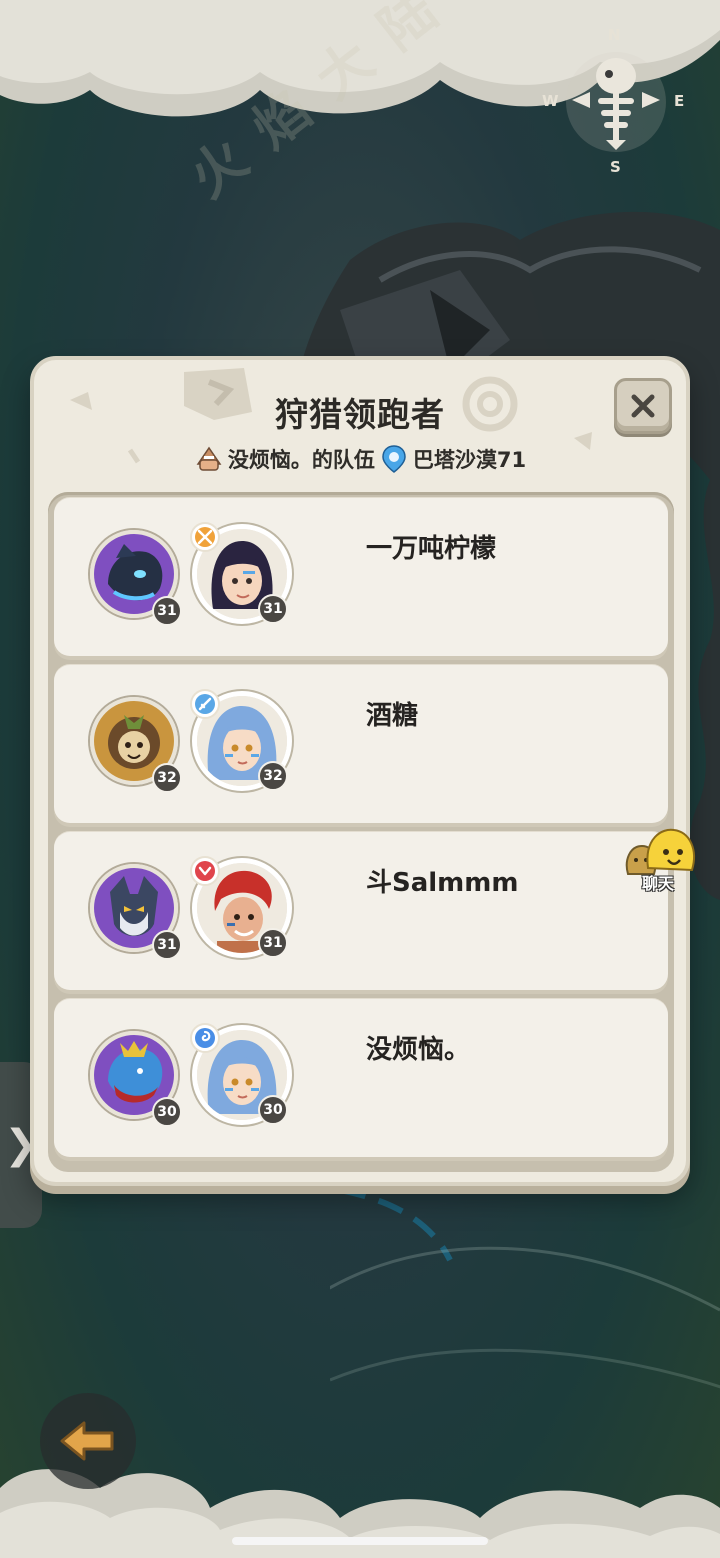 This screenshot has width=720, height=1558. Describe the element at coordinates (167, 1112) in the screenshot. I see `pet-level-badge: 30` at that location.